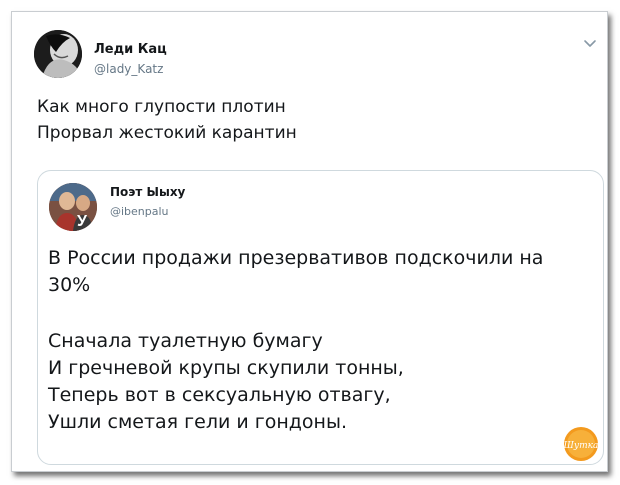 The image size is (620, 485). What do you see at coordinates (197, 422) in the screenshot?
I see `quoted-text-line: Ушли сметая гели и гондоны.` at bounding box center [197, 422].